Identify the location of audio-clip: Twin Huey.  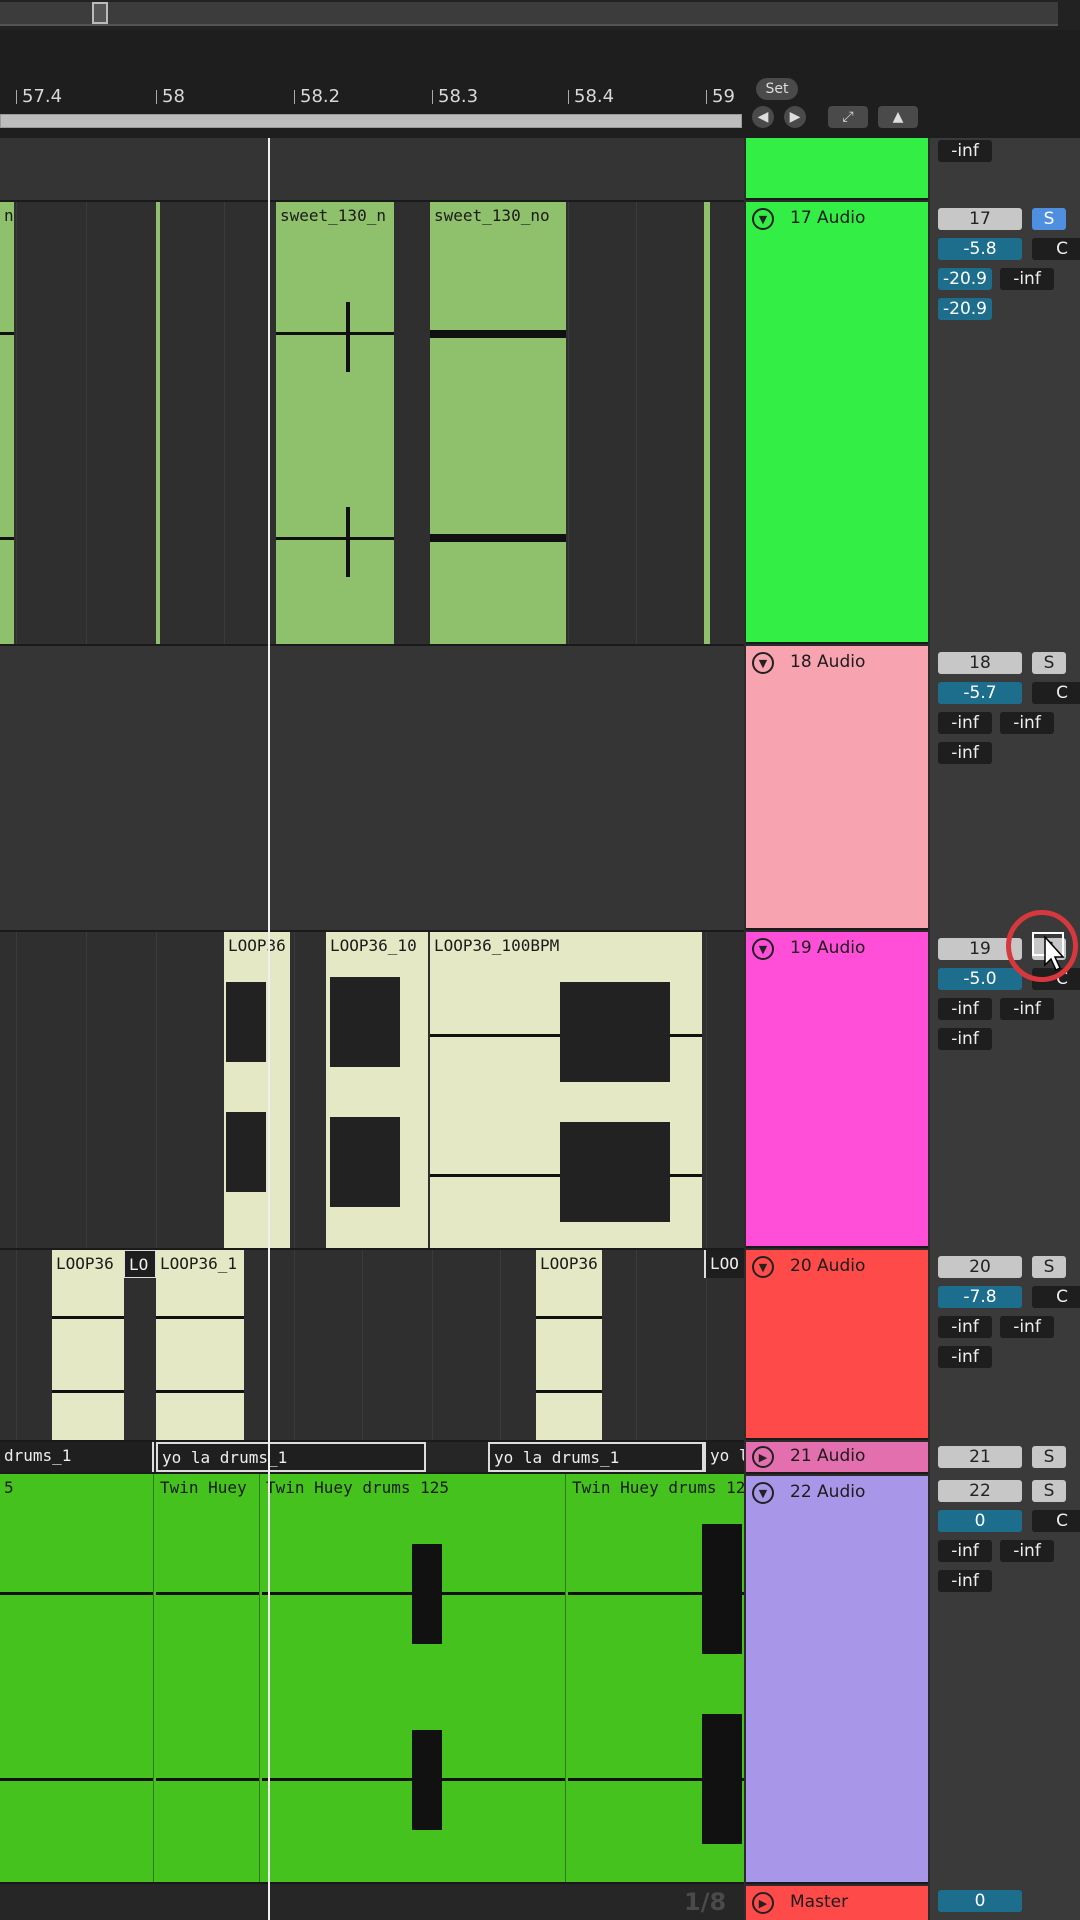
(208, 1678).